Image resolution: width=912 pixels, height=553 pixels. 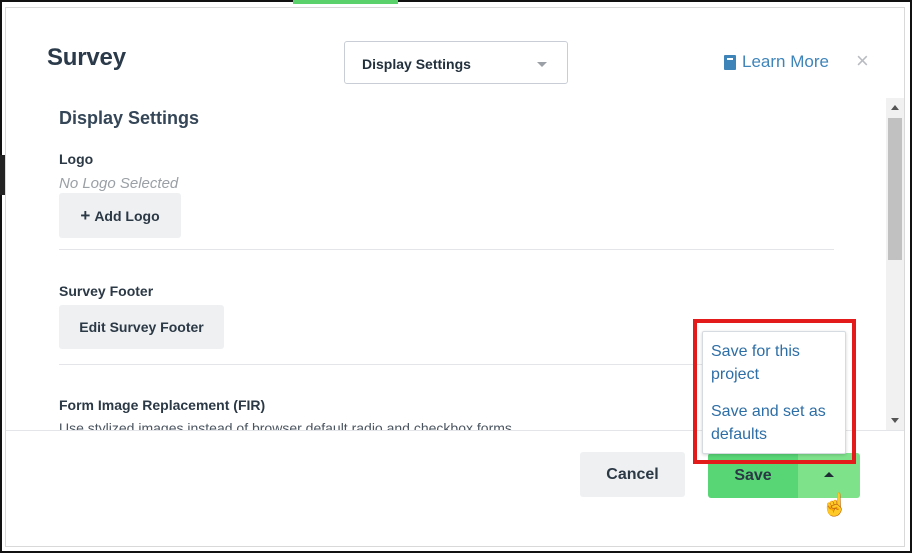 What do you see at coordinates (739, 434) in the screenshot?
I see `menu-item-line: defaults` at bounding box center [739, 434].